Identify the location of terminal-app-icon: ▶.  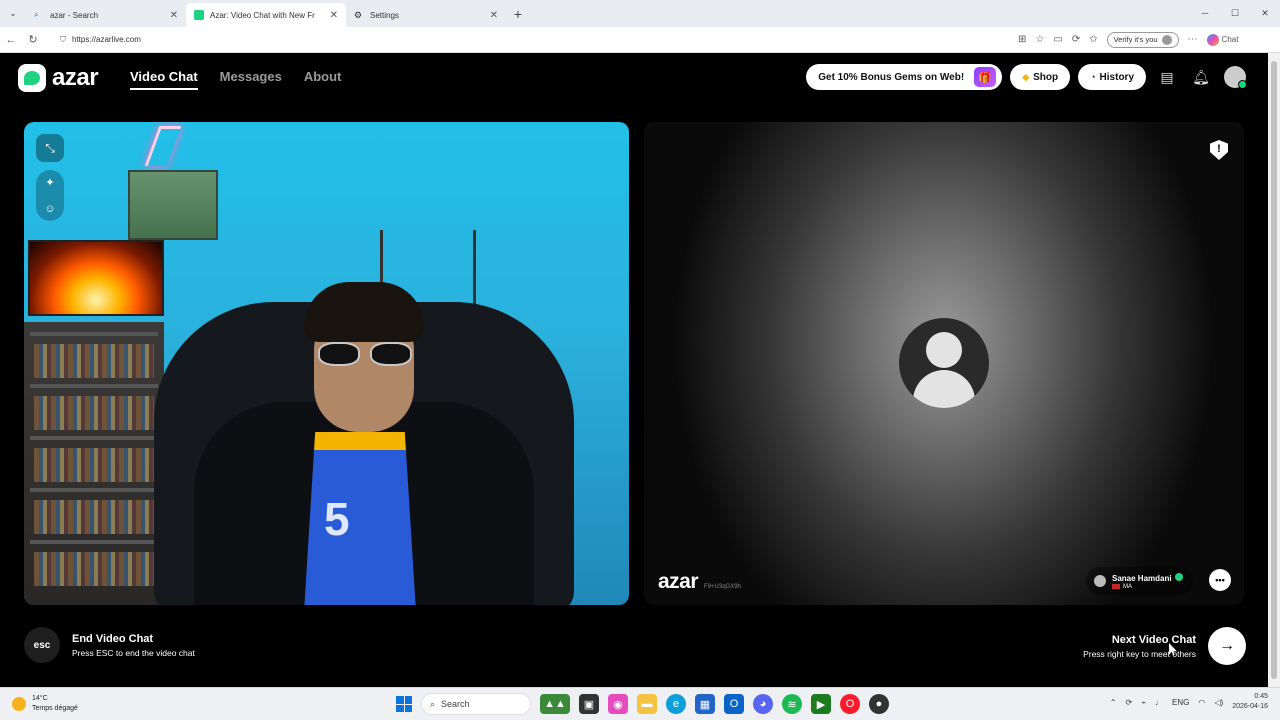
(821, 704).